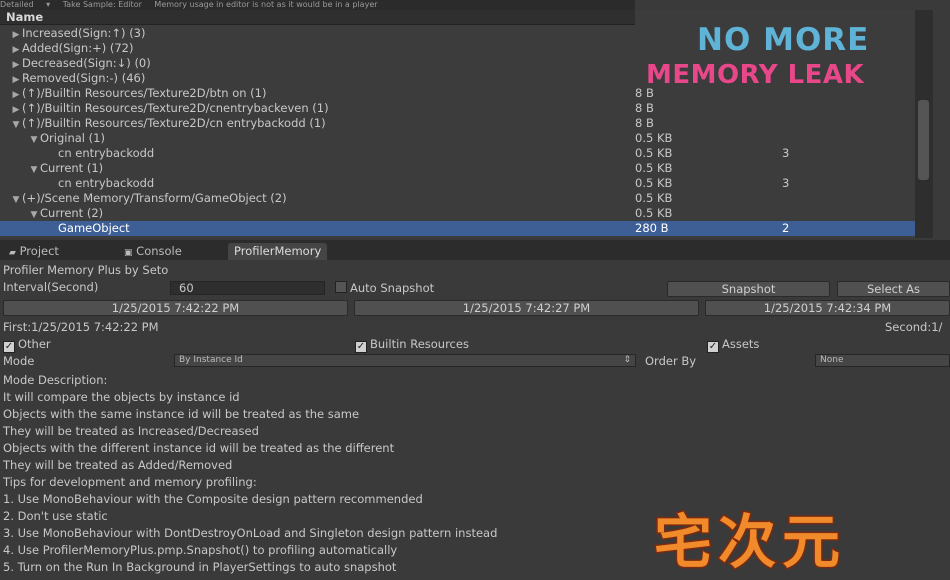 This screenshot has width=950, height=580. Describe the element at coordinates (317, 17) in the screenshot. I see `tree-header-name: Name` at that location.